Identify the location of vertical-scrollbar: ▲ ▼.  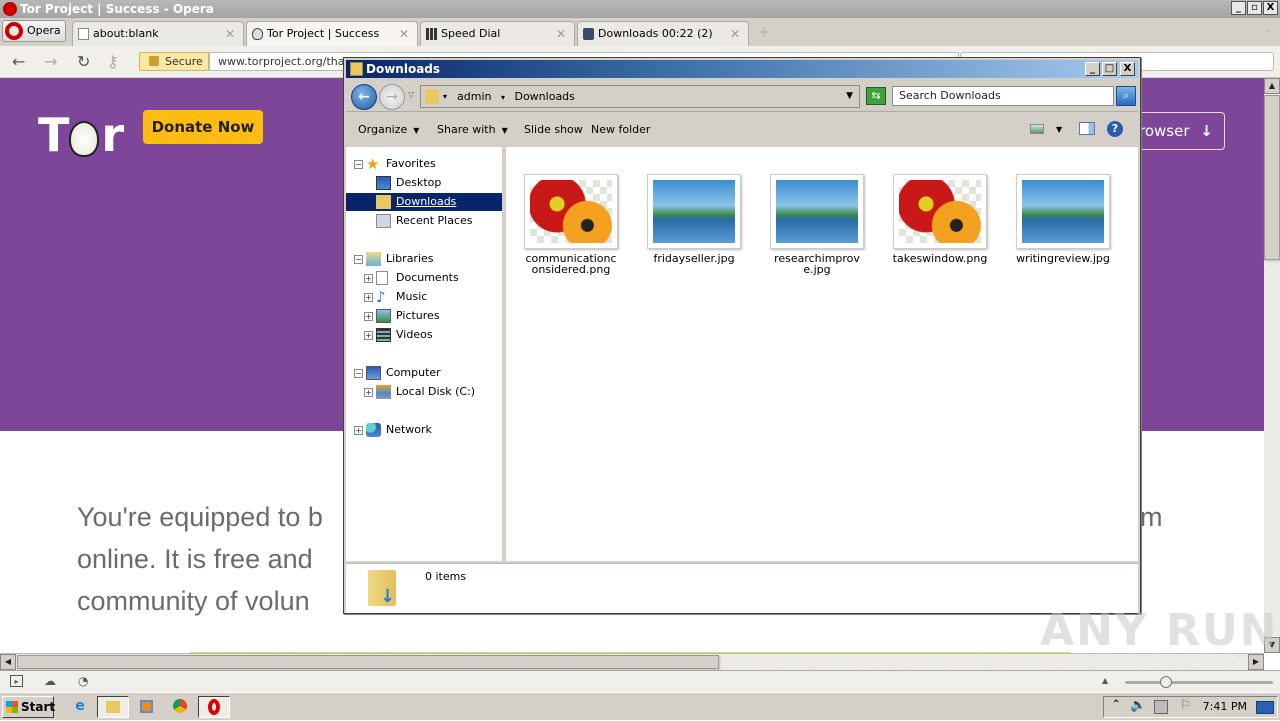
(1272, 365).